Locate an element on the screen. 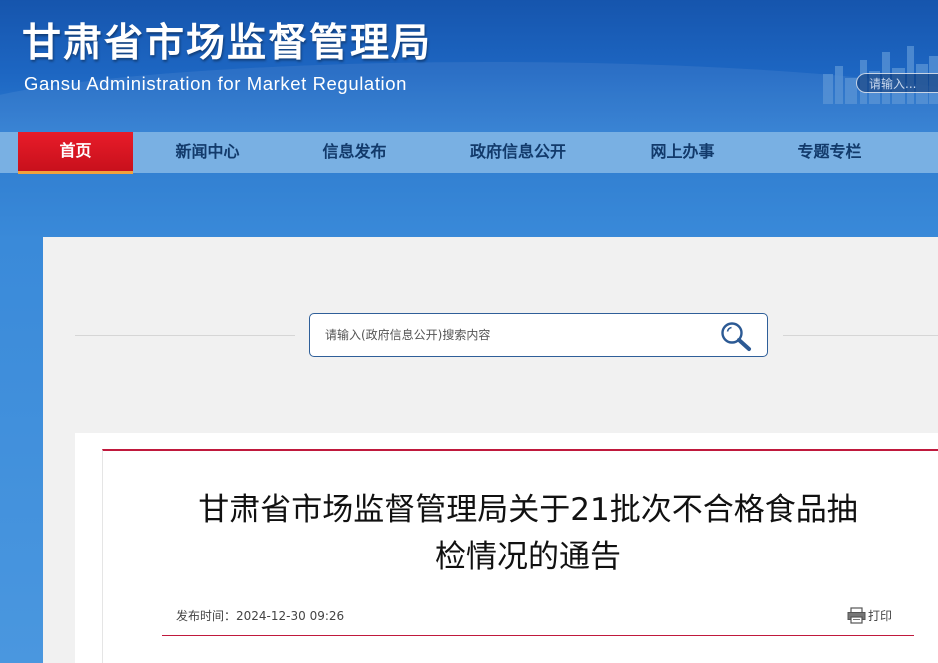 This screenshot has height=663, width=938. publish-time-value: 2024-12-30 09:26 is located at coordinates (290, 616).